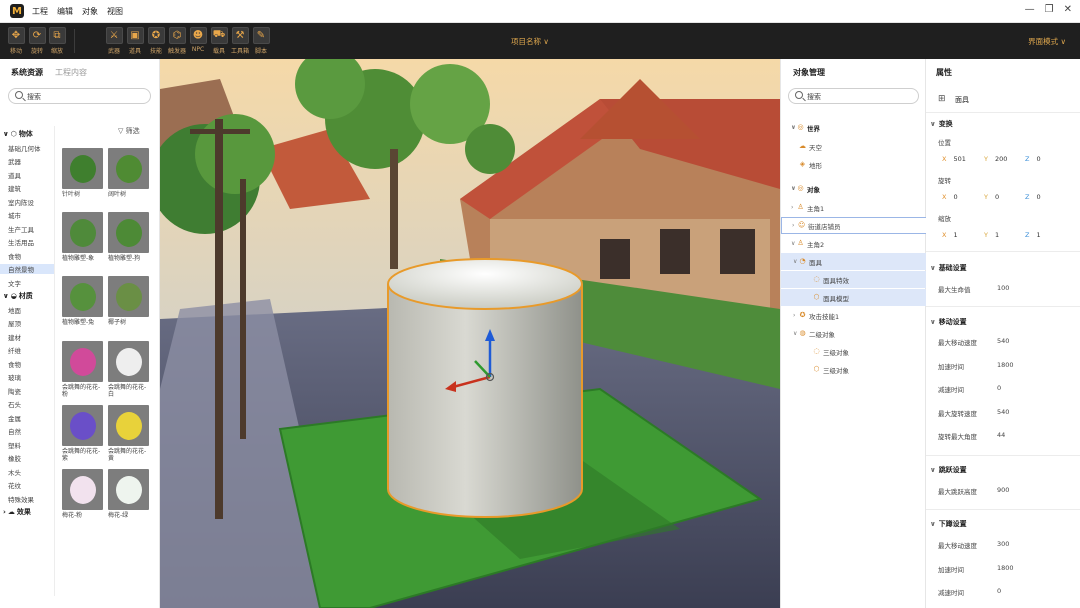  I want to click on category-effects-header: › ☁ 效果, so click(17, 512).